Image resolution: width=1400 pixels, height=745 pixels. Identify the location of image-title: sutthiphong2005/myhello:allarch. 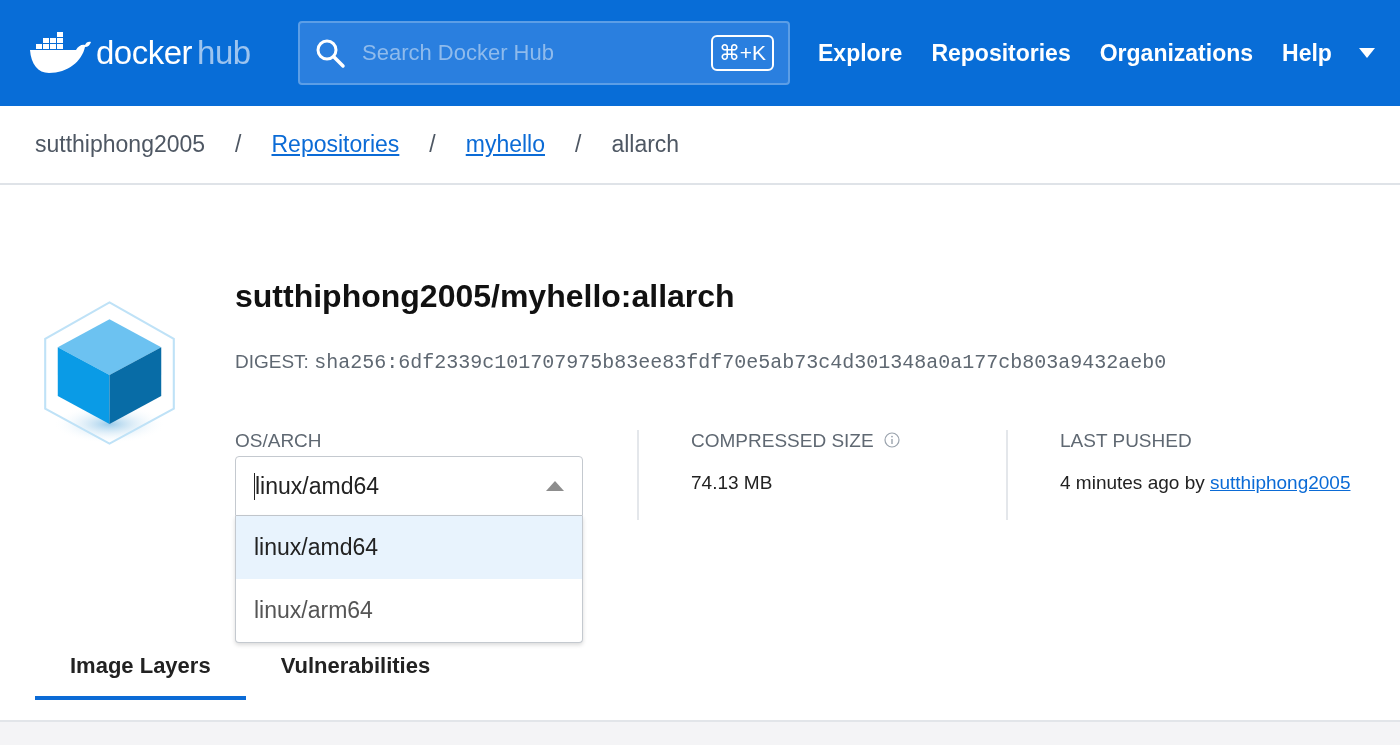
(485, 296).